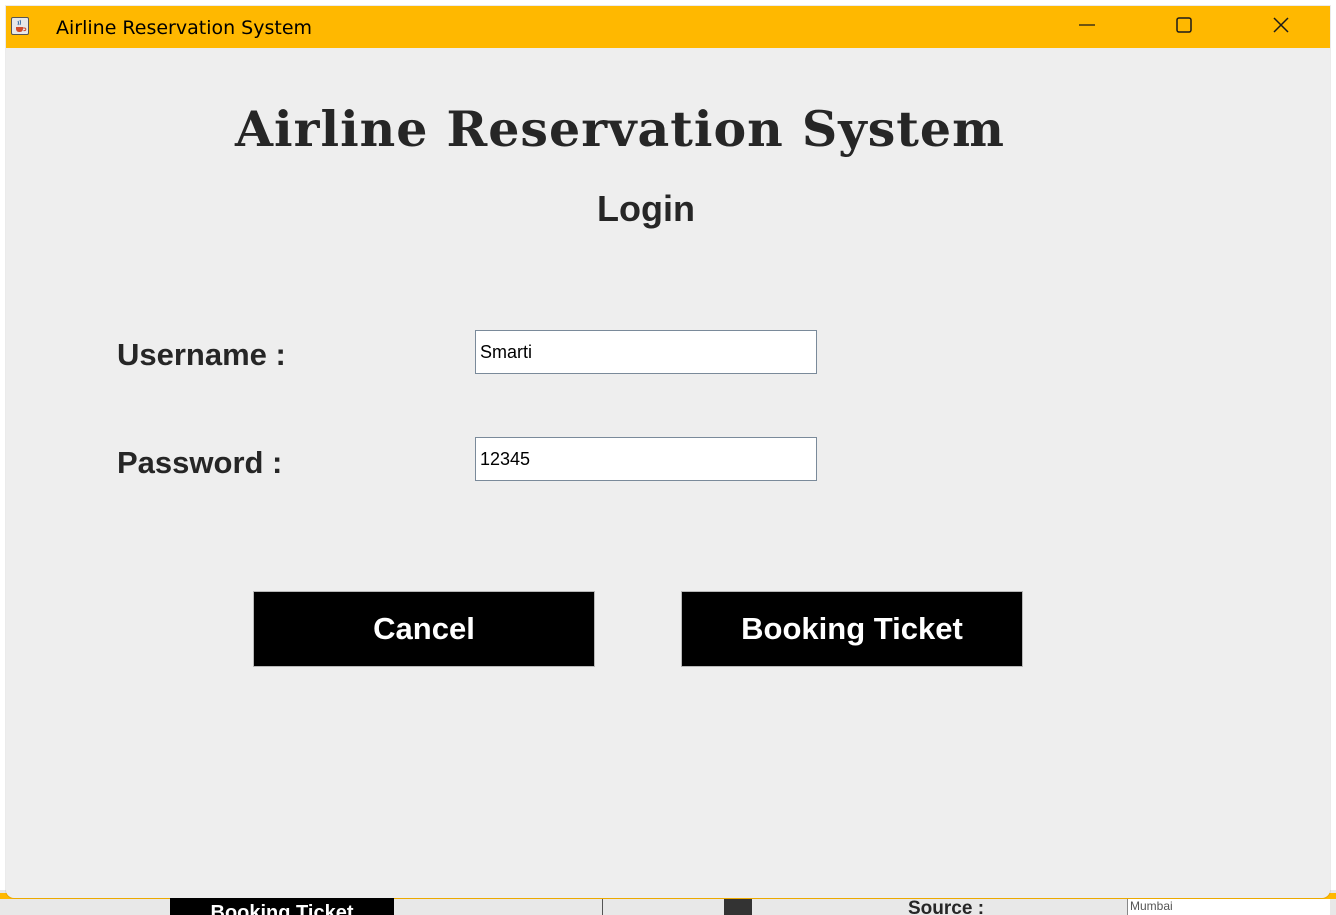 The height and width of the screenshot is (915, 1336). Describe the element at coordinates (646, 459) in the screenshot. I see `password-field` at that location.